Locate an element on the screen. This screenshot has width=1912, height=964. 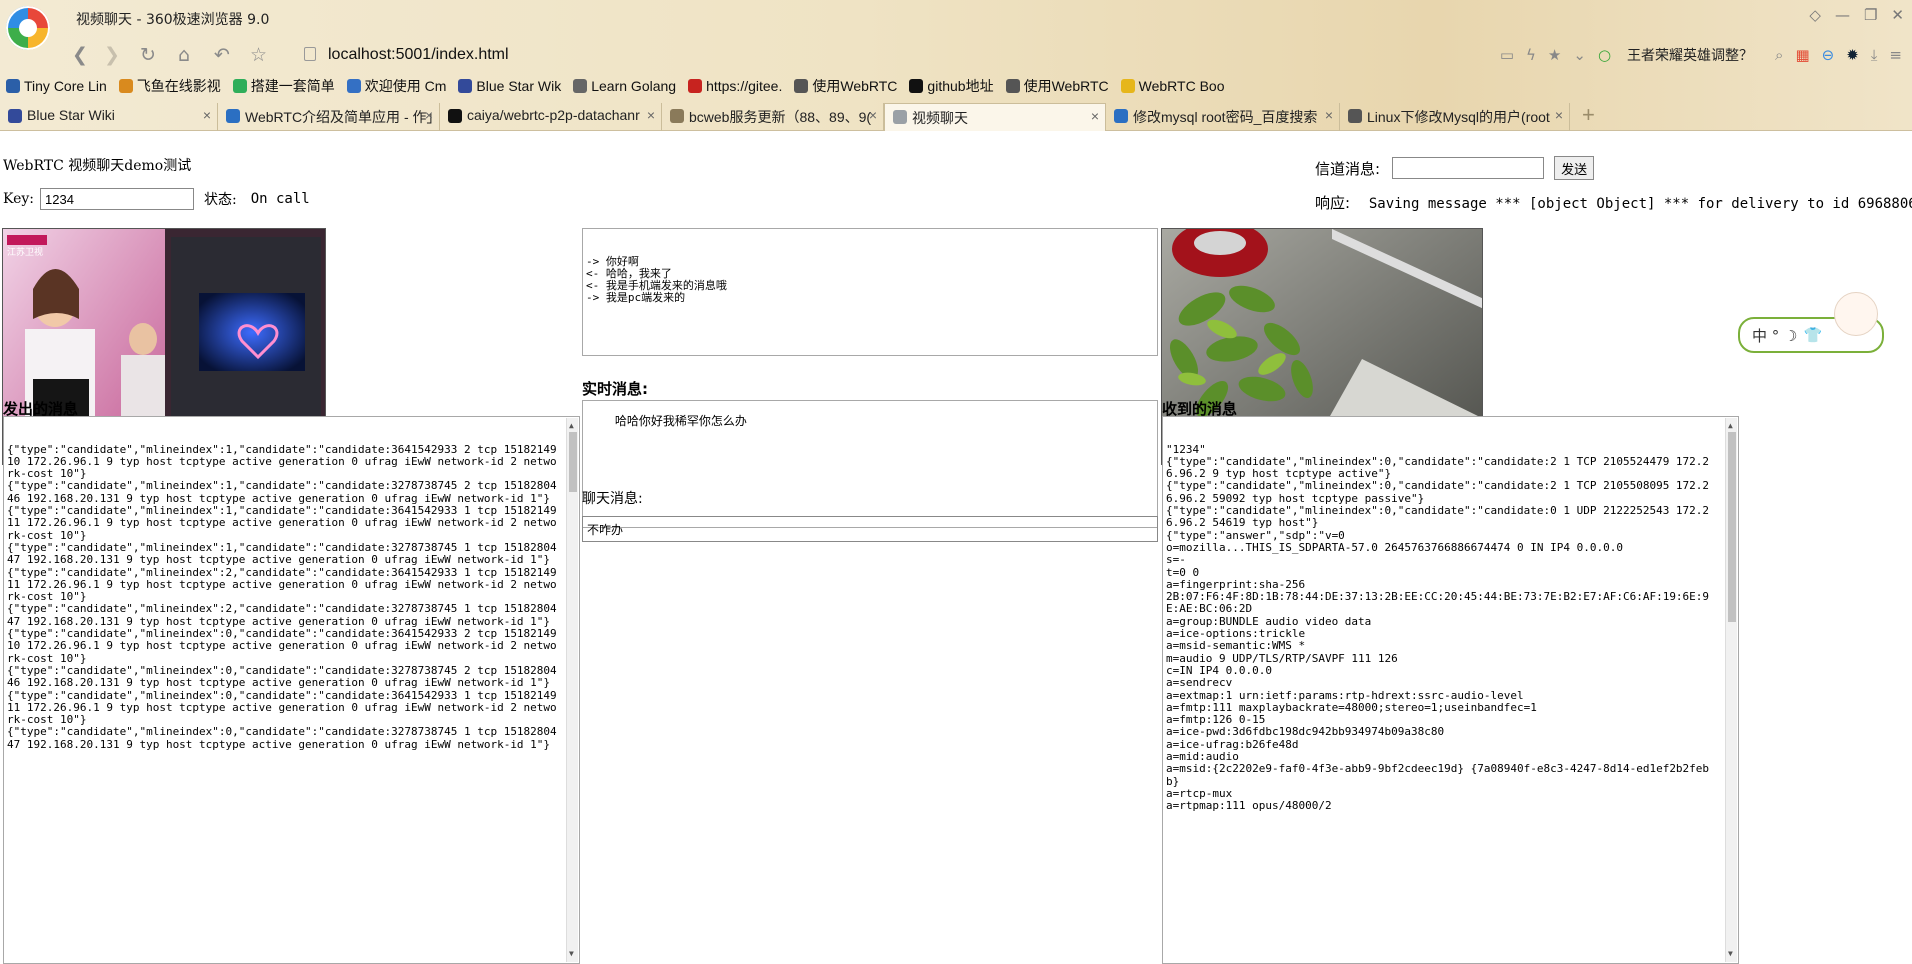
browser-tab: 修改mysql root密码_百度搜索 × is located at coordinates (1223, 117).